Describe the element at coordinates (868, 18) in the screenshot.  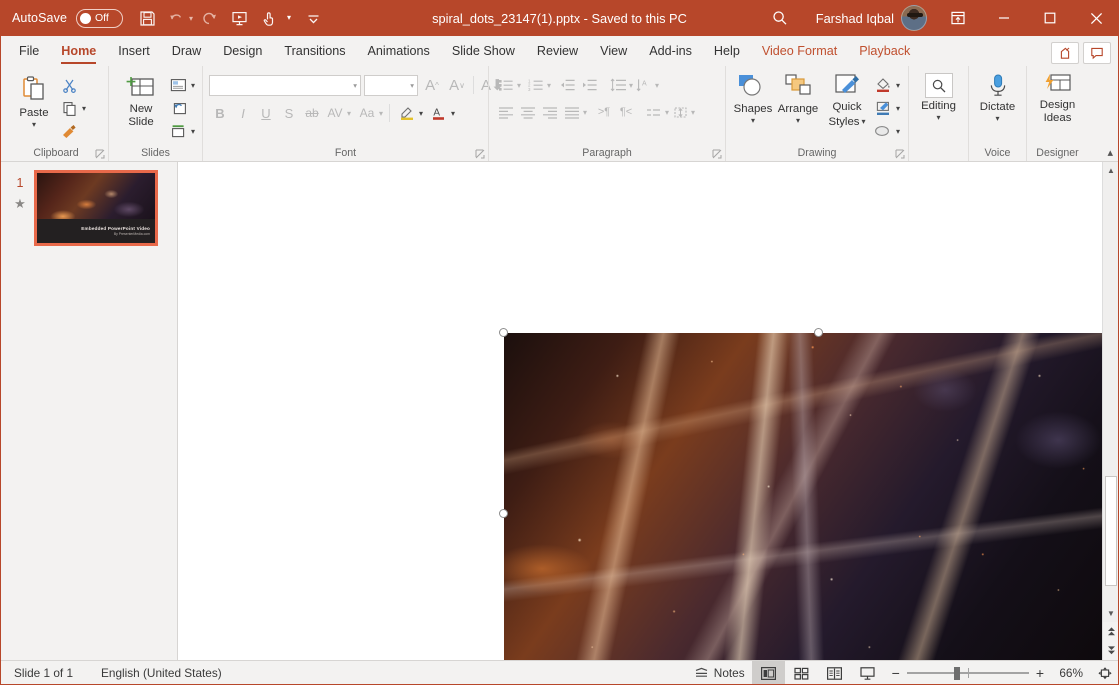
I see `account-button: Farshad Iqbal` at that location.